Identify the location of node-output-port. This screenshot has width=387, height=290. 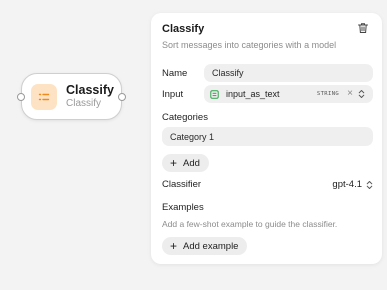
(122, 96).